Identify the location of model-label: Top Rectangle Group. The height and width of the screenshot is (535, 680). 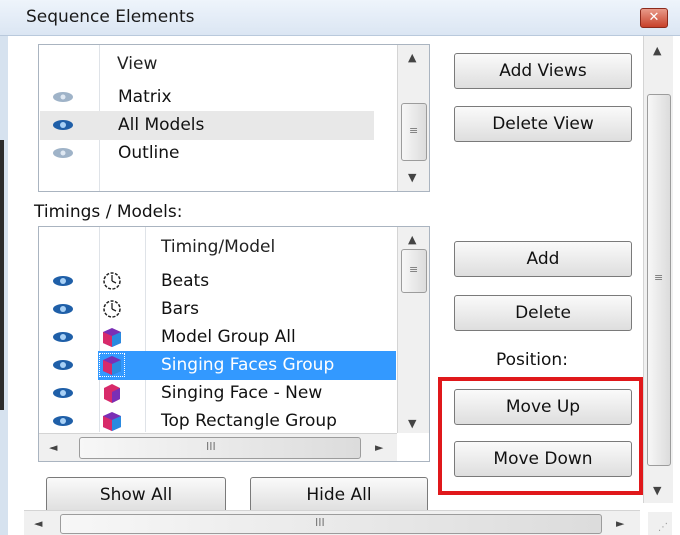
(249, 421).